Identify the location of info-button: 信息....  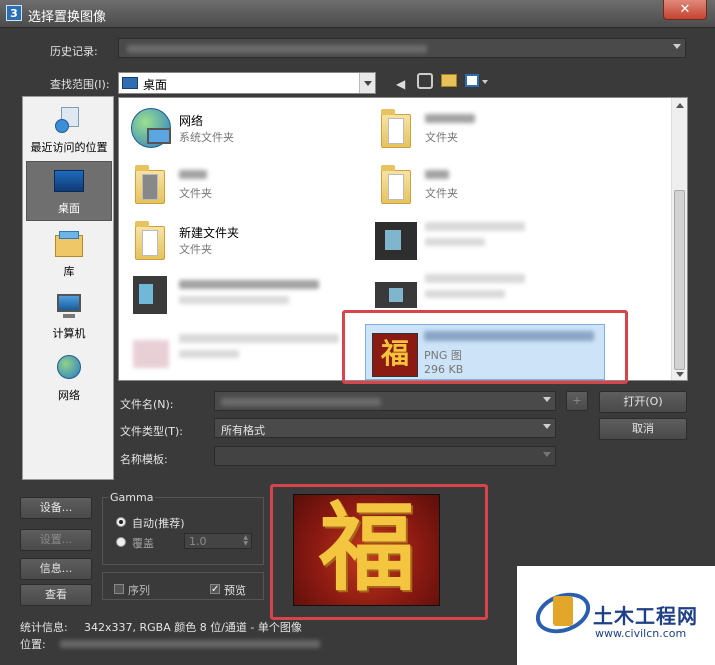
(56, 569).